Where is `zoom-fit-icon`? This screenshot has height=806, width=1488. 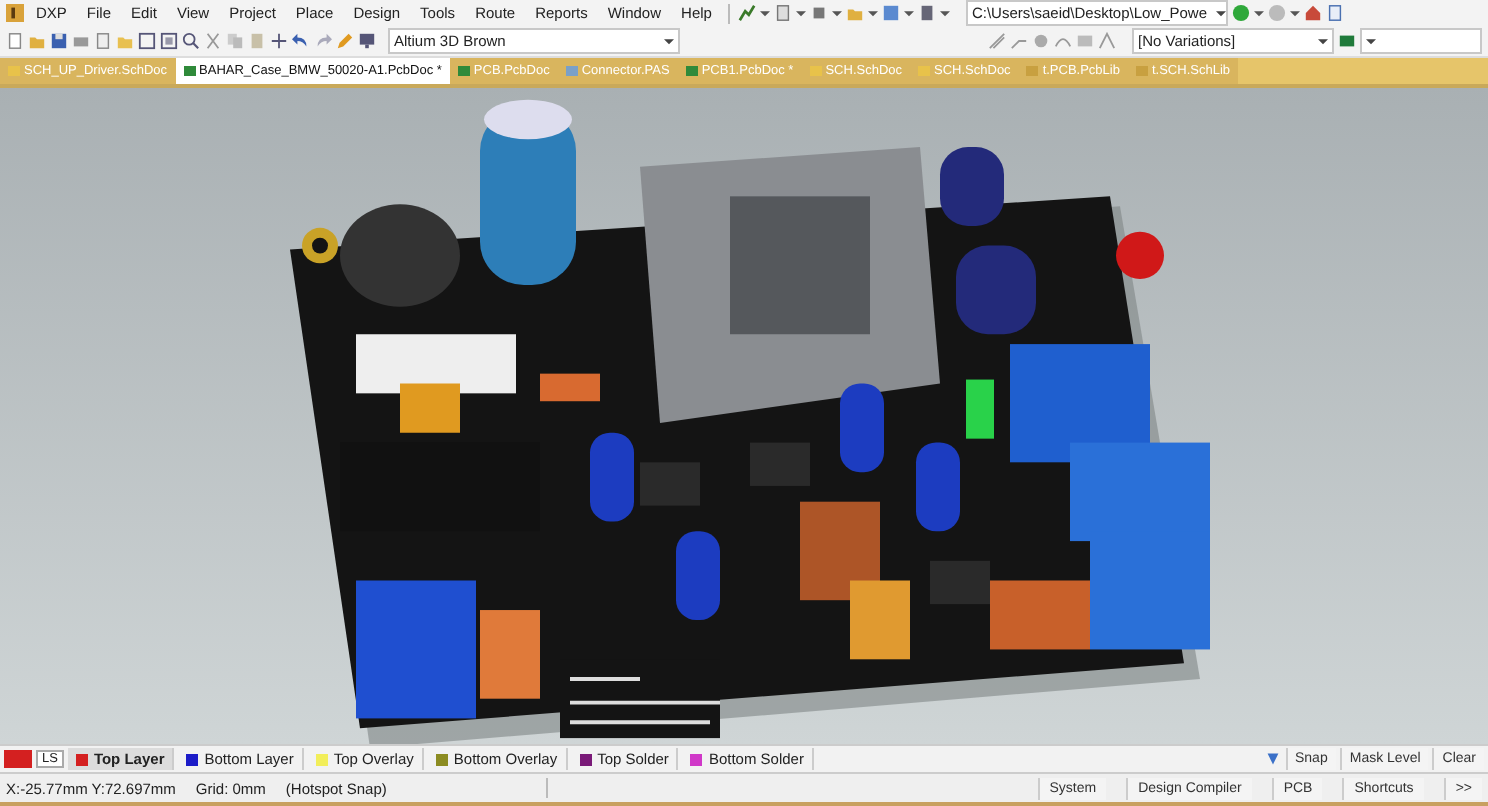 zoom-fit-icon is located at coordinates (147, 41).